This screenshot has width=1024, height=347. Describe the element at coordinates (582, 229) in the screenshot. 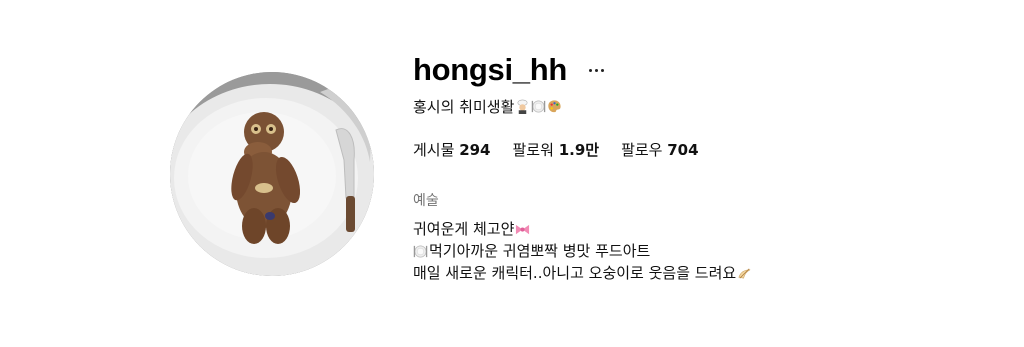

I see `bio-line-1: 귀여운게 체고얀` at that location.